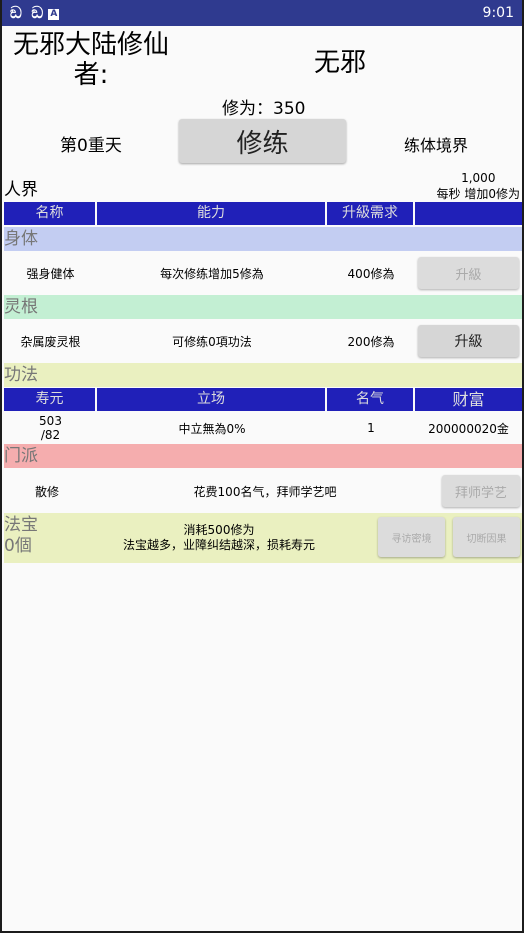 This screenshot has height=933, width=524. What do you see at coordinates (371, 273) in the screenshot?
I see `body-requirement: 400修為` at bounding box center [371, 273].